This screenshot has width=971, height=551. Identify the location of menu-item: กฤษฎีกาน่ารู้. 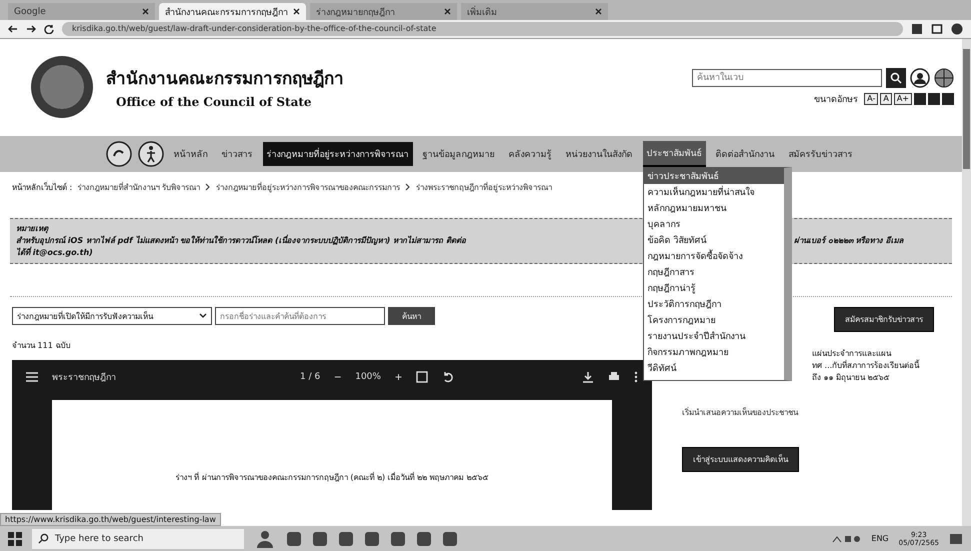
(714, 288).